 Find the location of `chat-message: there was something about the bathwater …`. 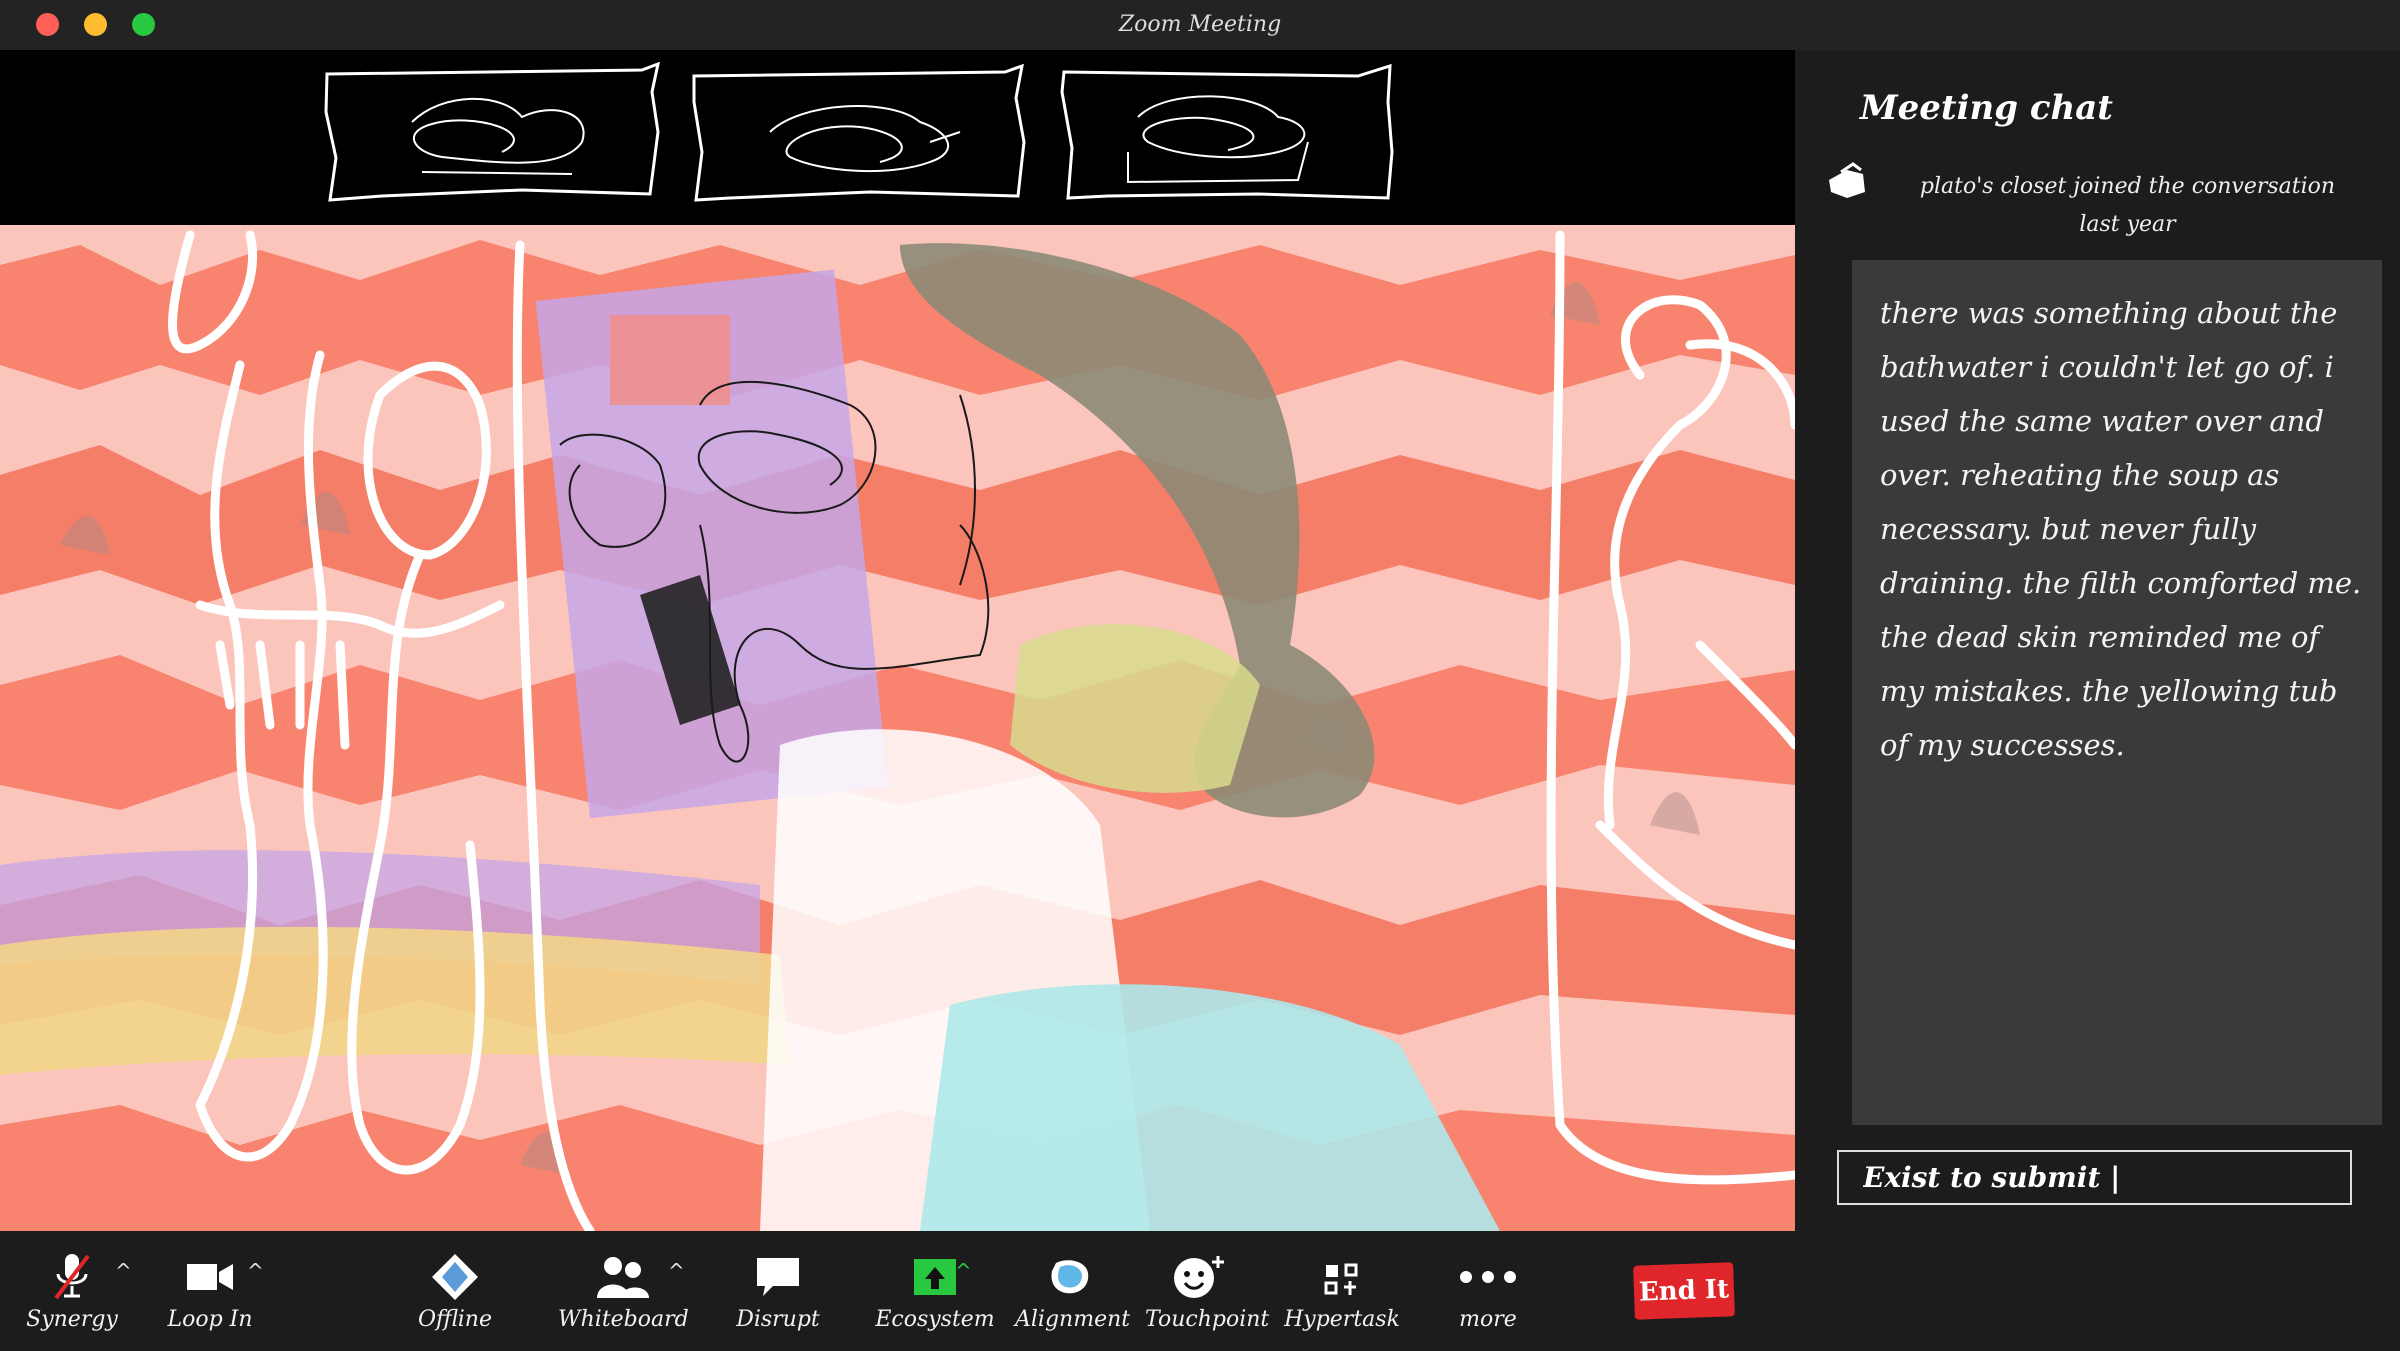

chat-message: there was something about the bathwater … is located at coordinates (2121, 529).